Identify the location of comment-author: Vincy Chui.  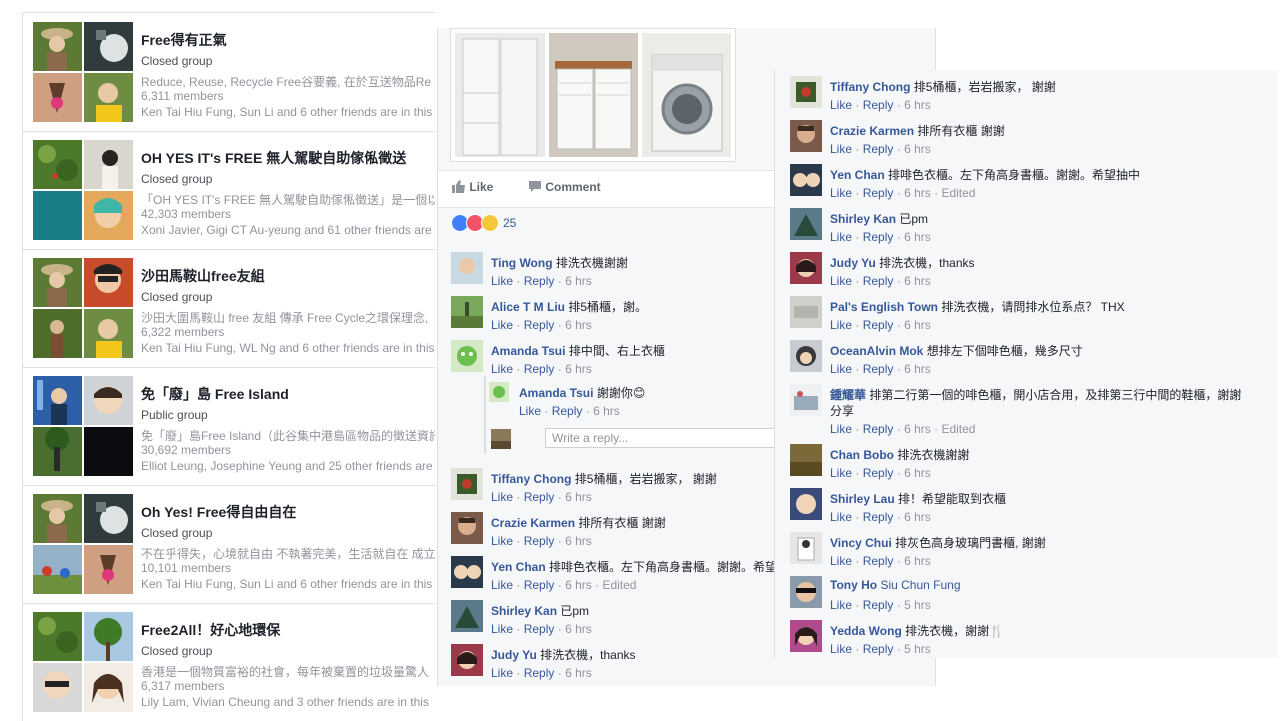
(861, 543).